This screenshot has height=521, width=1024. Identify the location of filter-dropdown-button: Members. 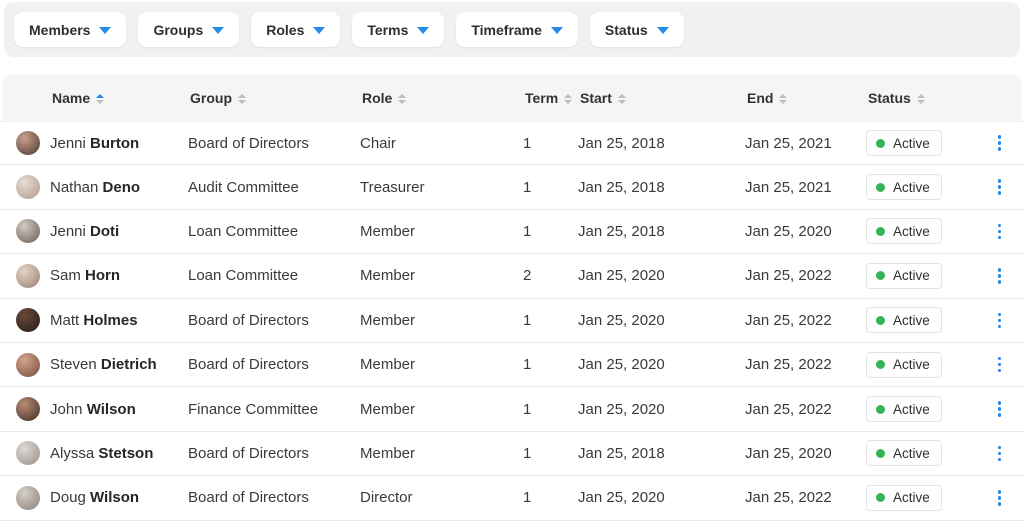
(70, 29).